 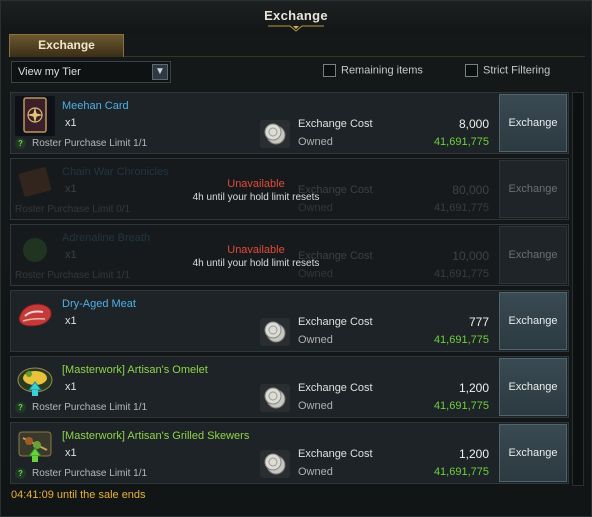 I want to click on remaining-items-checkbox, so click(x=329, y=70).